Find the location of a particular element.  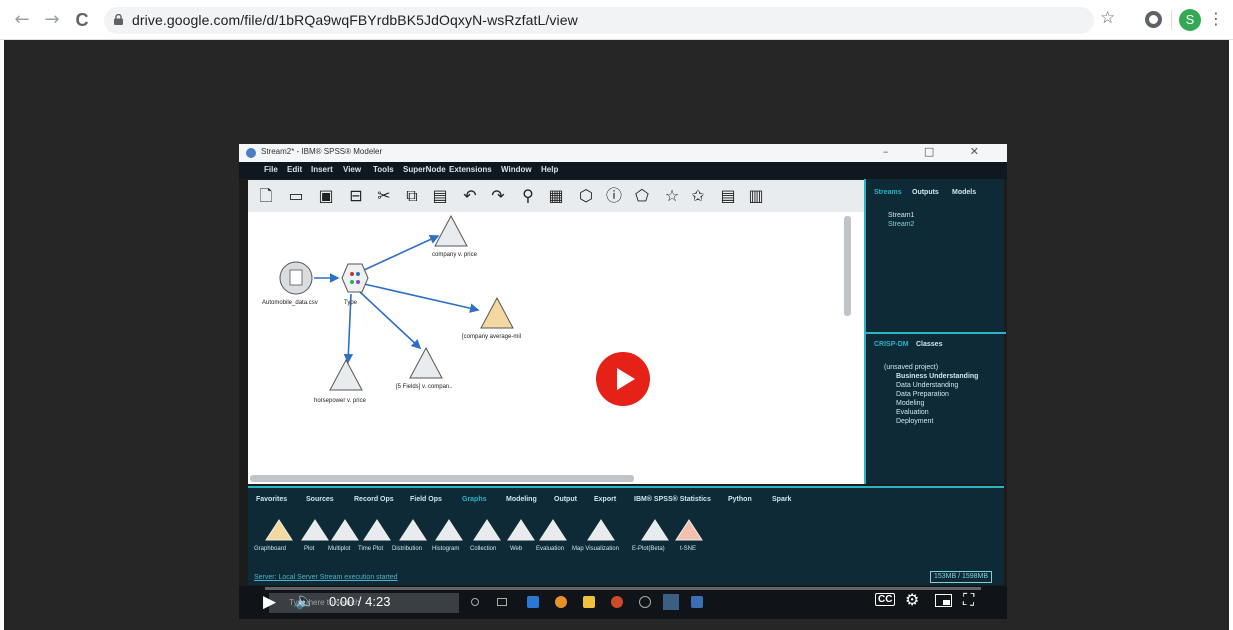

histogram-node-icon is located at coordinates (449, 530).